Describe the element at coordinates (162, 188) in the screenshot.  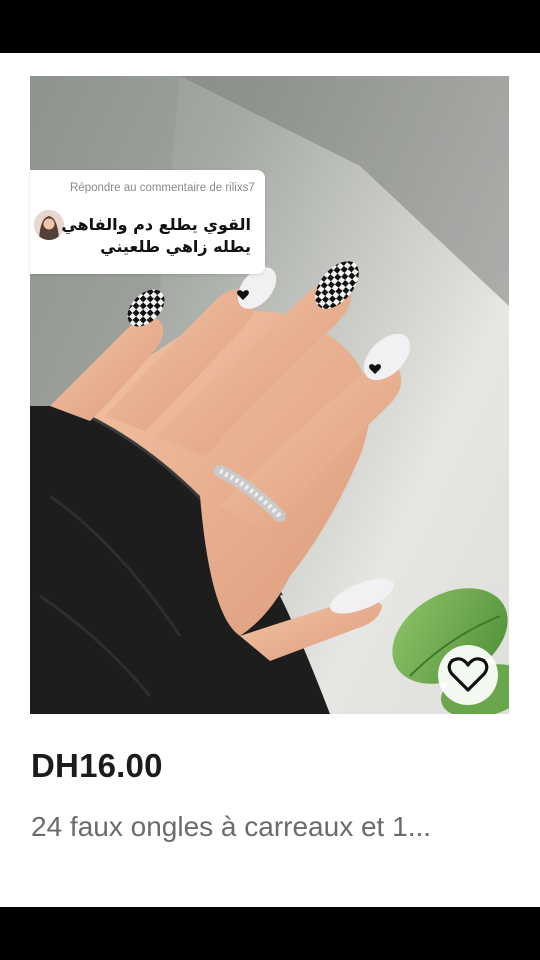
I see `reply-heading: Répondre au commentaire de rilixs7` at that location.